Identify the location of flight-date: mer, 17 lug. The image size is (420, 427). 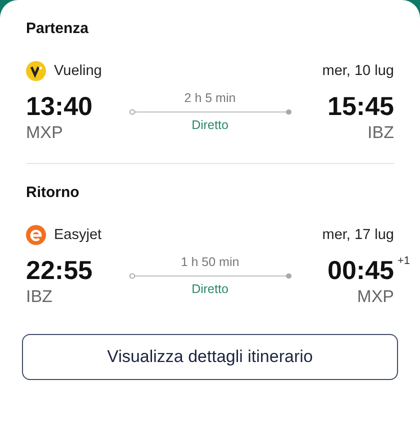
(358, 235).